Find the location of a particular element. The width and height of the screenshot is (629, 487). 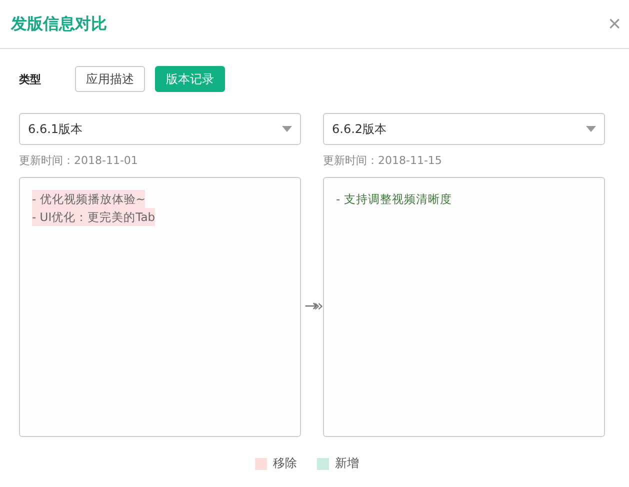

version-select: 6.6.1版本 is located at coordinates (160, 129).